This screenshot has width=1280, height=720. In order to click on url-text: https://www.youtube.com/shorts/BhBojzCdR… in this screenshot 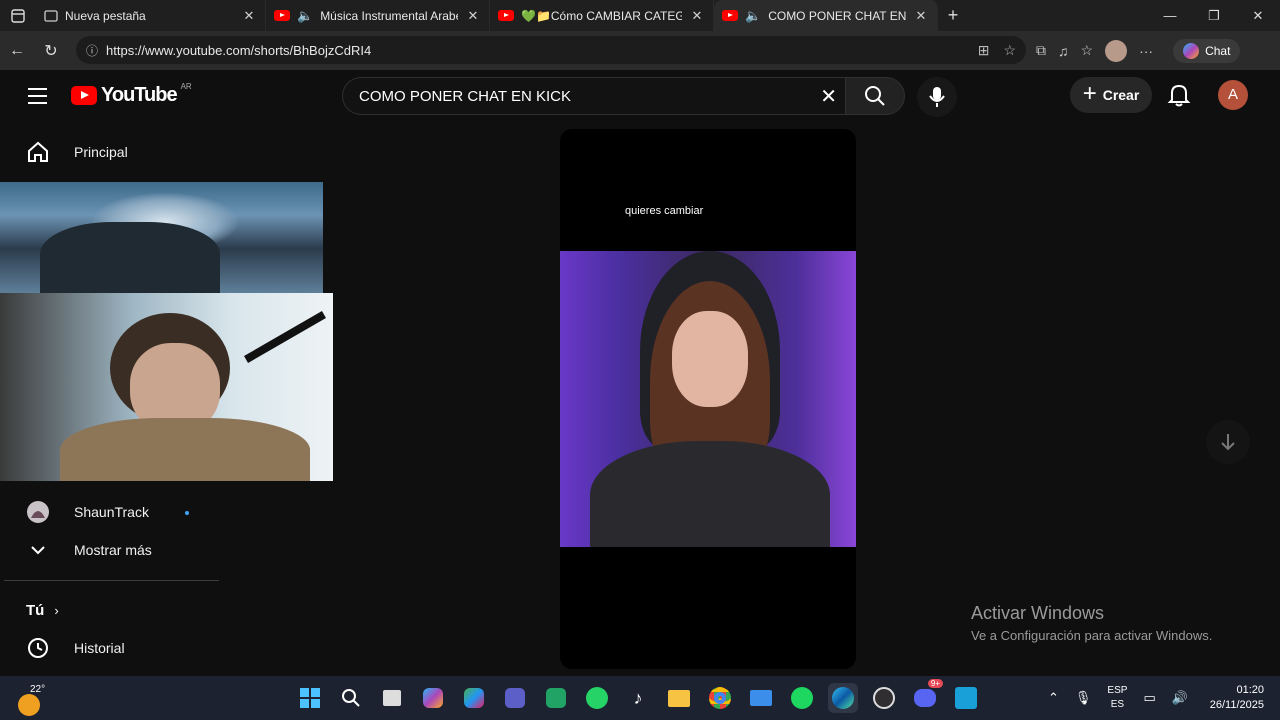, I will do `click(238, 50)`.